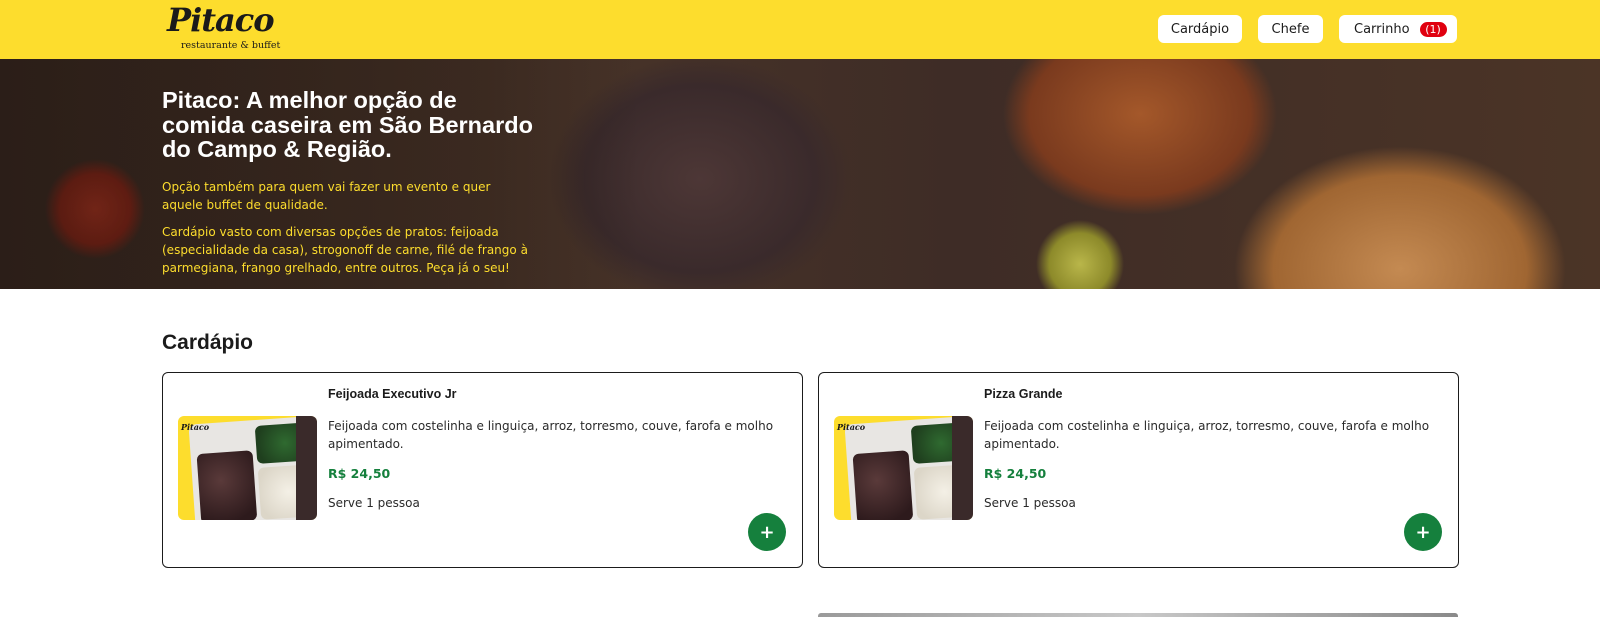 The height and width of the screenshot is (617, 1600). I want to click on nav-carrinho-button: Carrinho (1), so click(1398, 29).